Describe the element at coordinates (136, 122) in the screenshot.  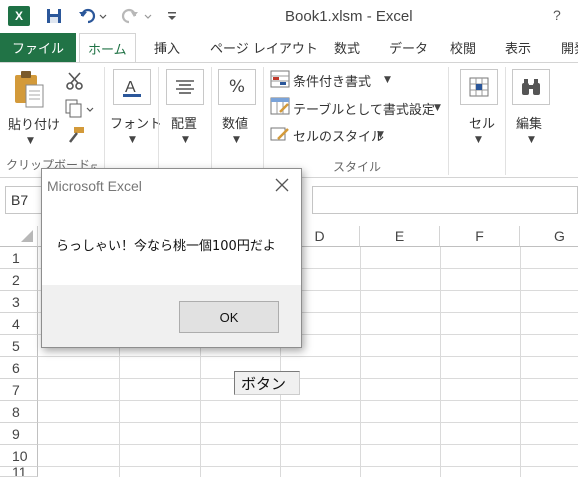
I see `font-button: フォント` at that location.